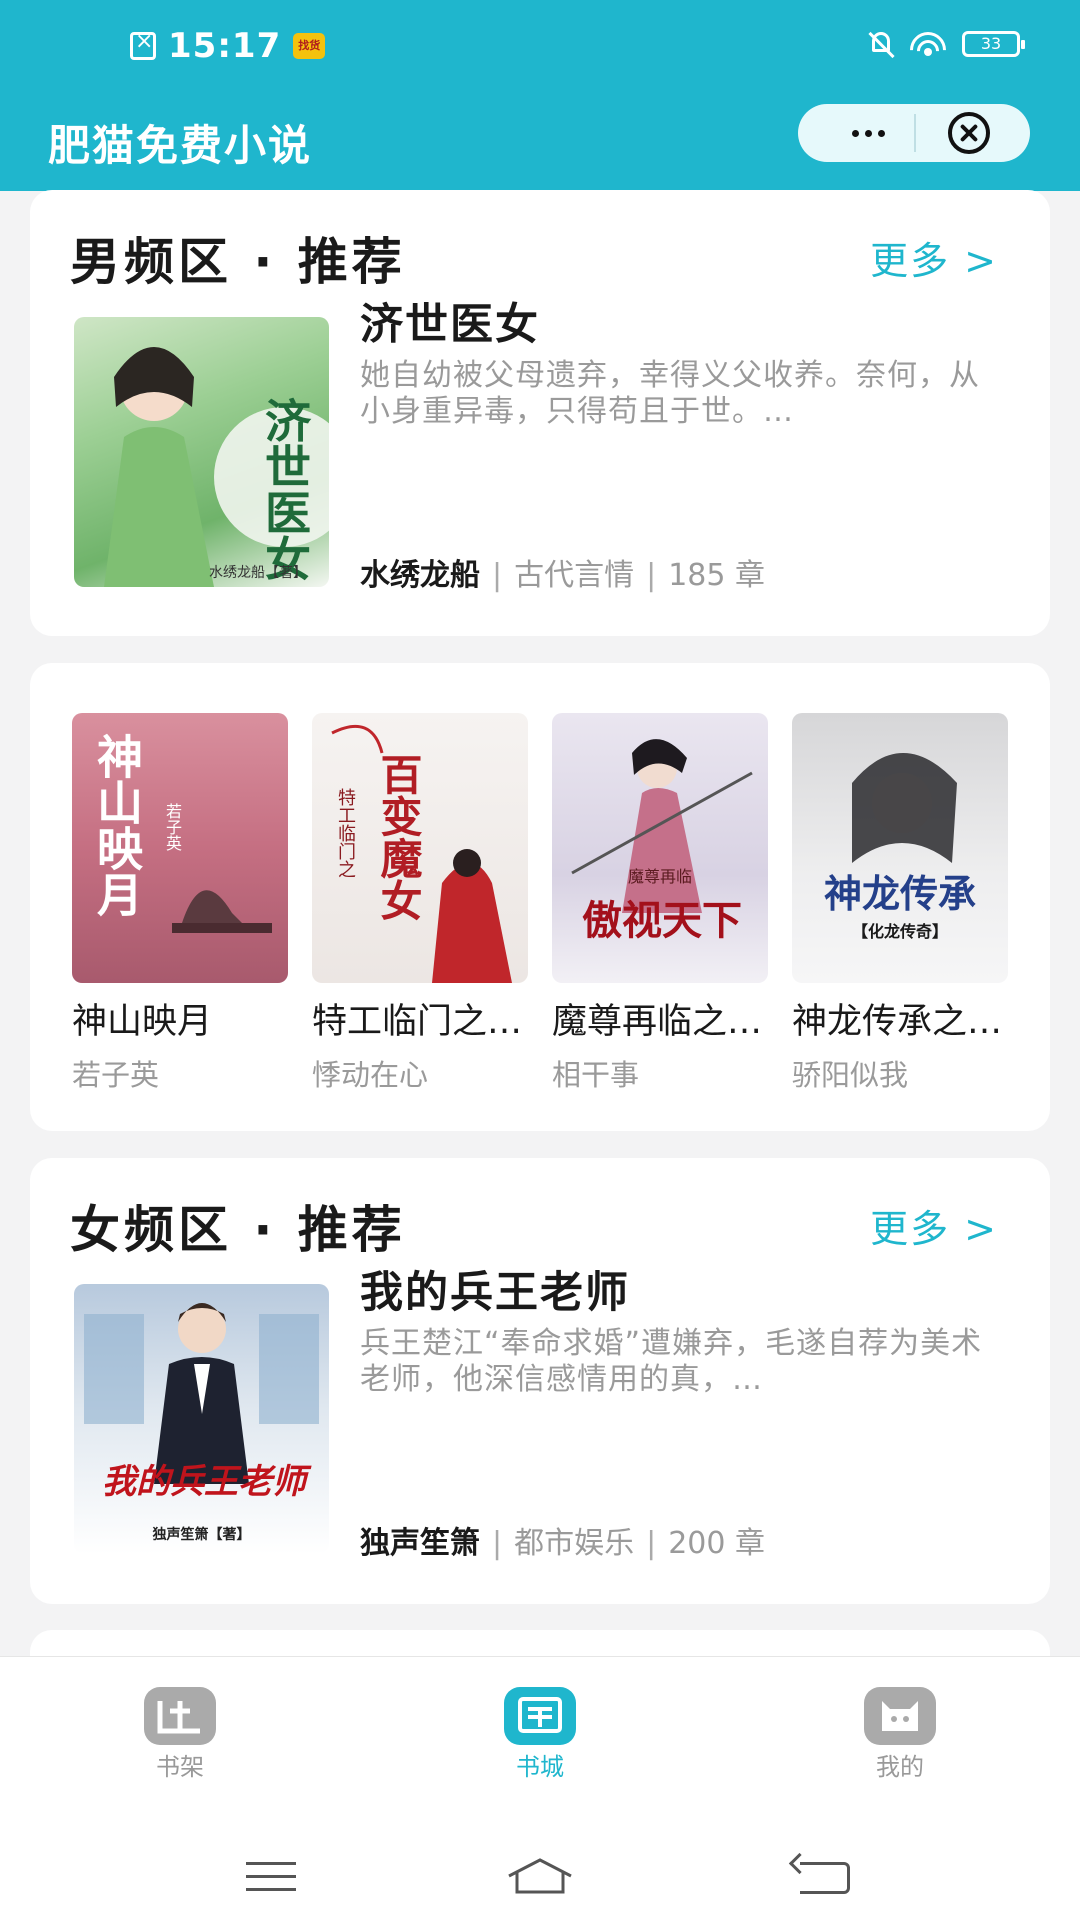  What do you see at coordinates (928, 44) in the screenshot?
I see `wifi-icon` at bounding box center [928, 44].